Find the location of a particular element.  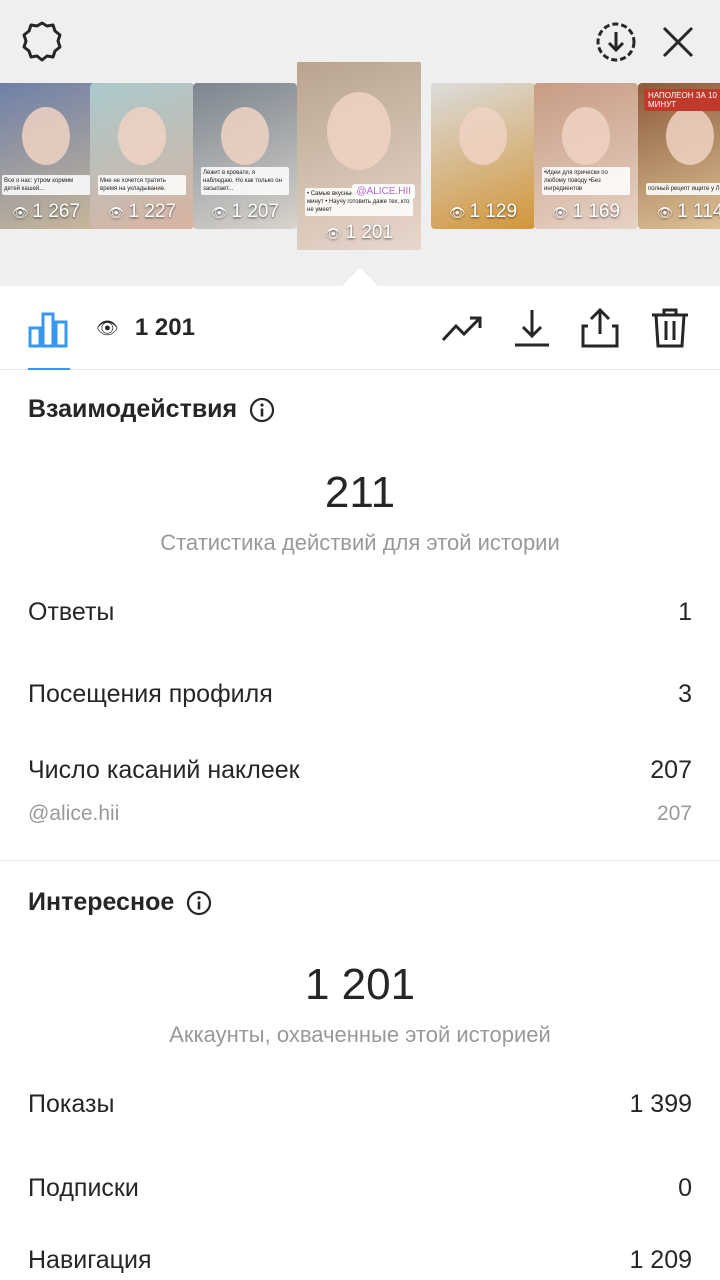

metric-row-navigation: Навигация 1 209 is located at coordinates (360, 1260).